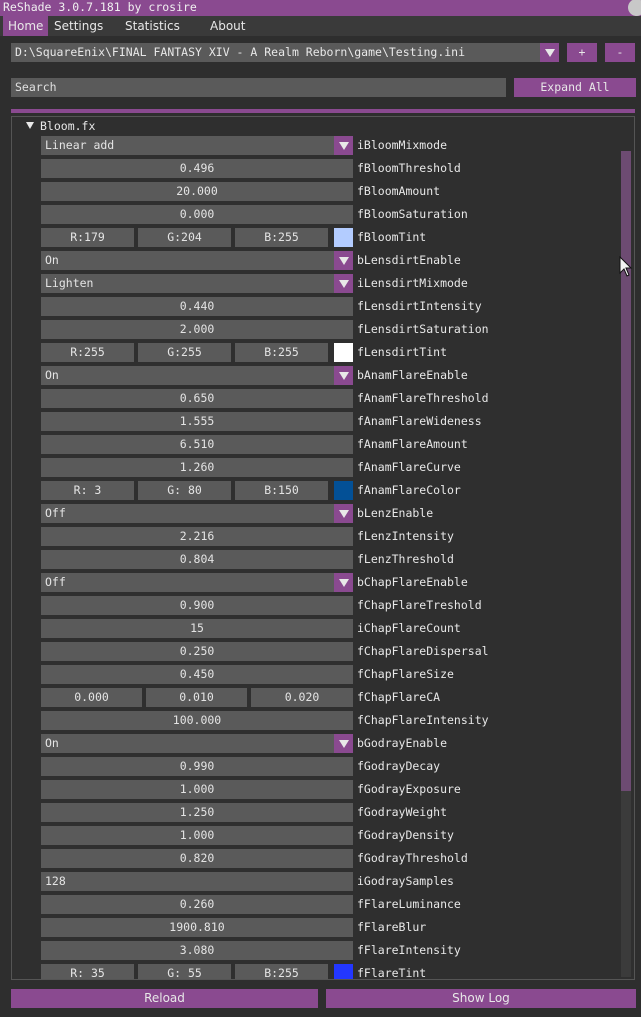  What do you see at coordinates (197, 858) in the screenshot?
I see `slider-field: 0.820` at bounding box center [197, 858].